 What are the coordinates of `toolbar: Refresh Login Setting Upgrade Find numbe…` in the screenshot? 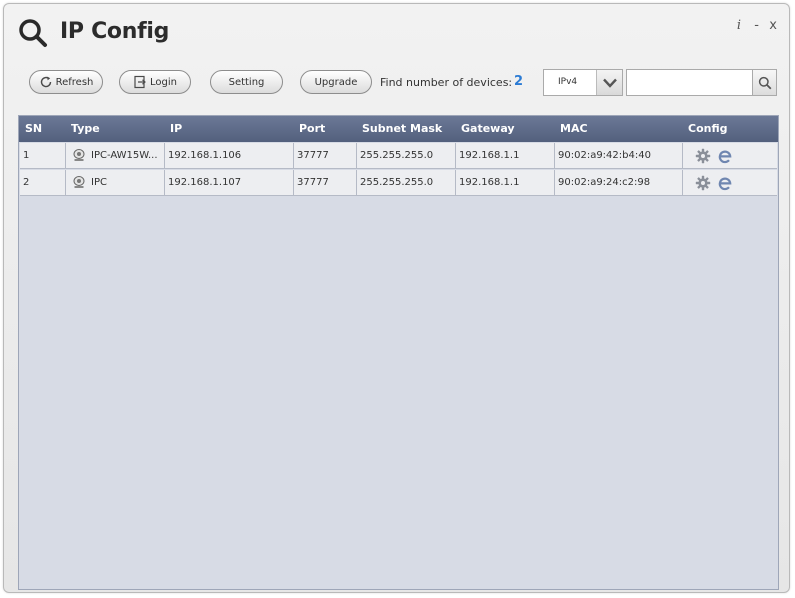 It's located at (396, 86).